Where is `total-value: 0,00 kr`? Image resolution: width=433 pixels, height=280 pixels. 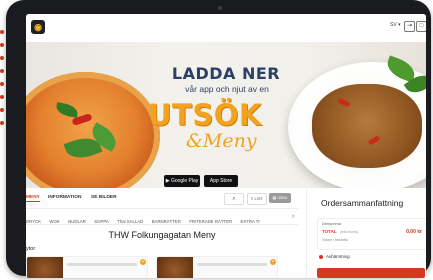 total-value: 0,00 kr is located at coordinates (414, 232).